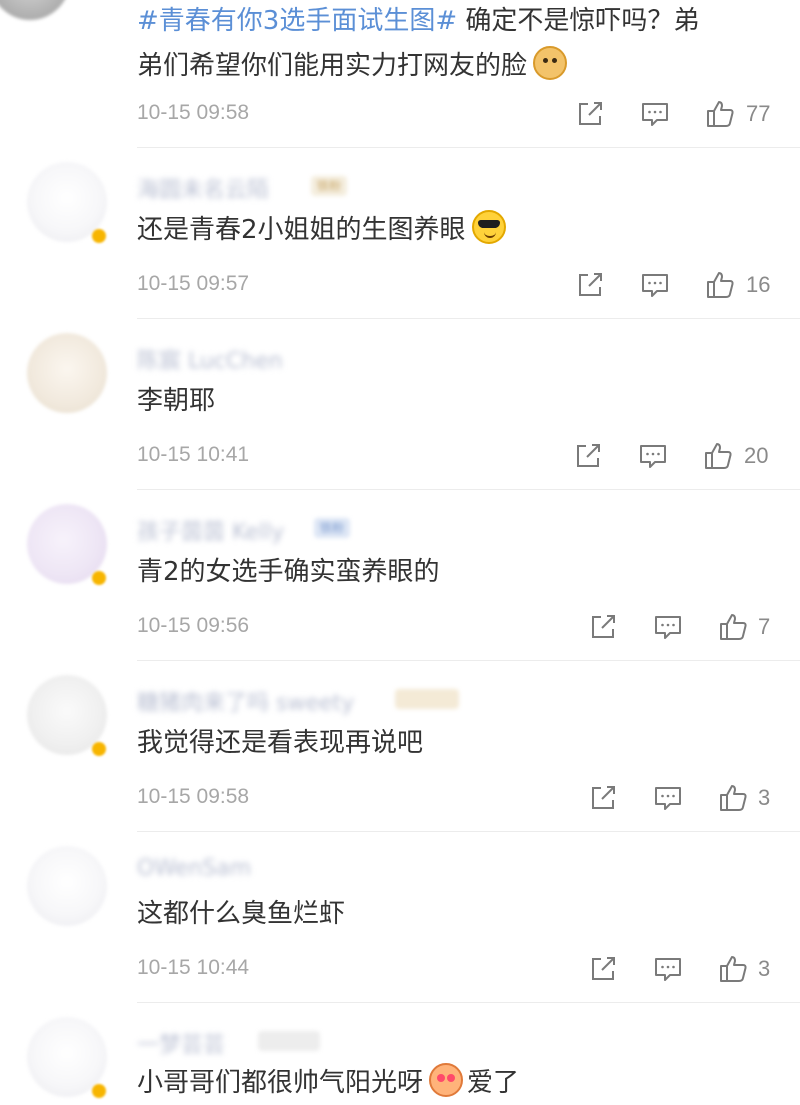 The width and height of the screenshot is (800, 1105). I want to click on comment-text-content: 还是青春2小姐姐的生图养眼, so click(301, 230).